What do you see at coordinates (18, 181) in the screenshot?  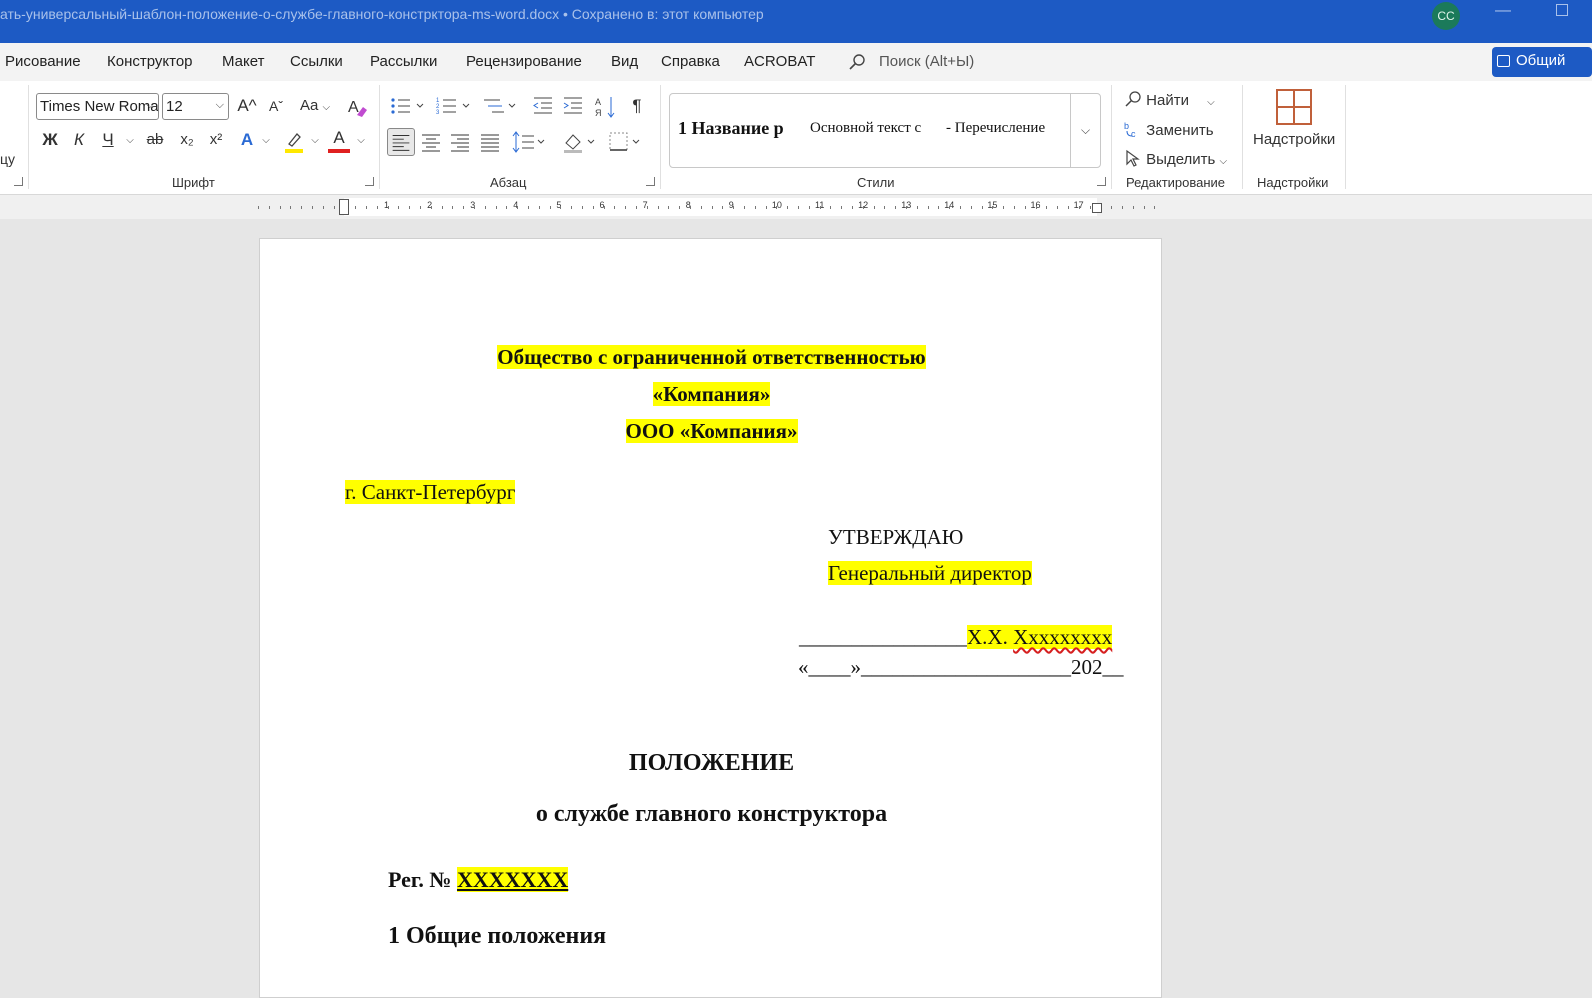 I see `clipboard-launcher-icon` at bounding box center [18, 181].